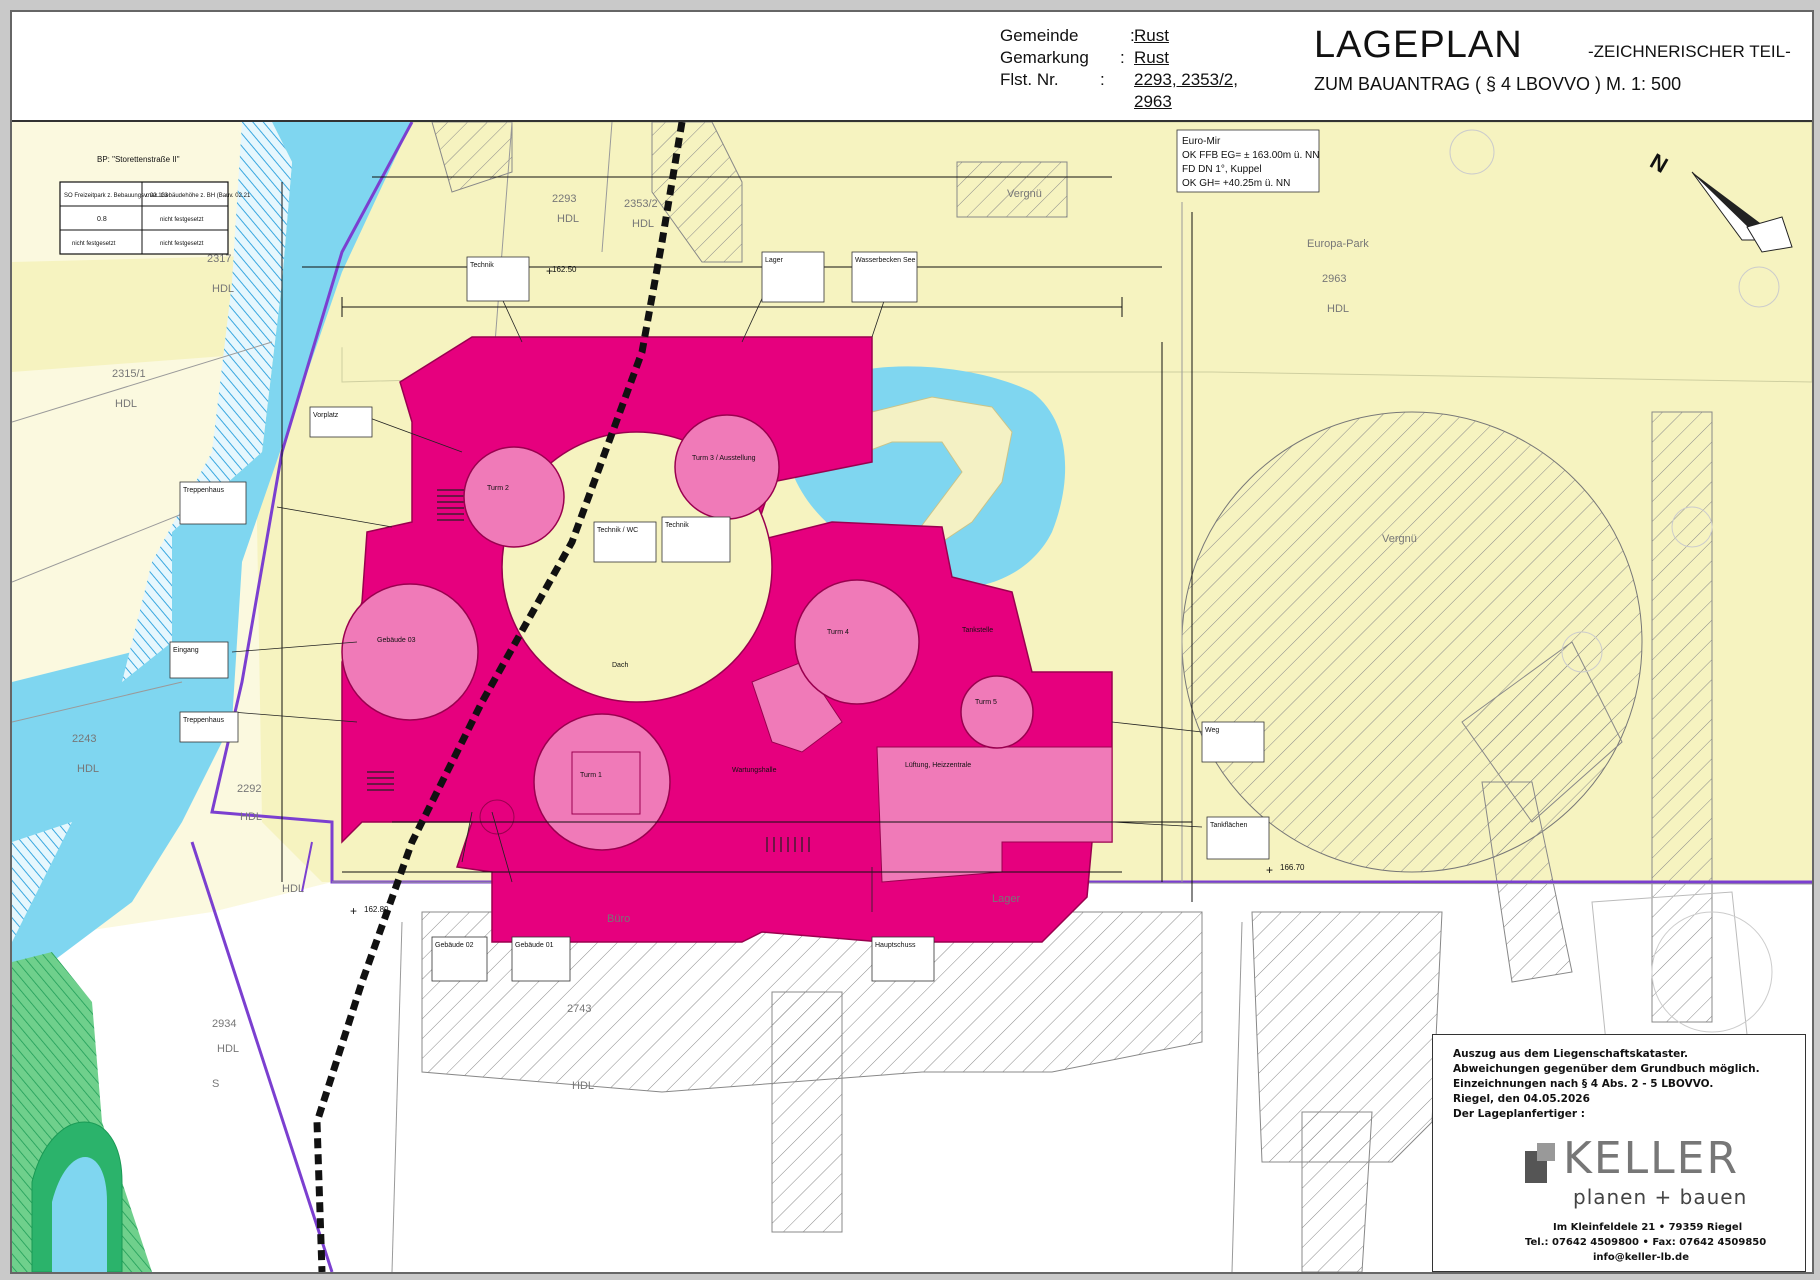  I want to click on parcel-2743: 2743, so click(579, 1009).